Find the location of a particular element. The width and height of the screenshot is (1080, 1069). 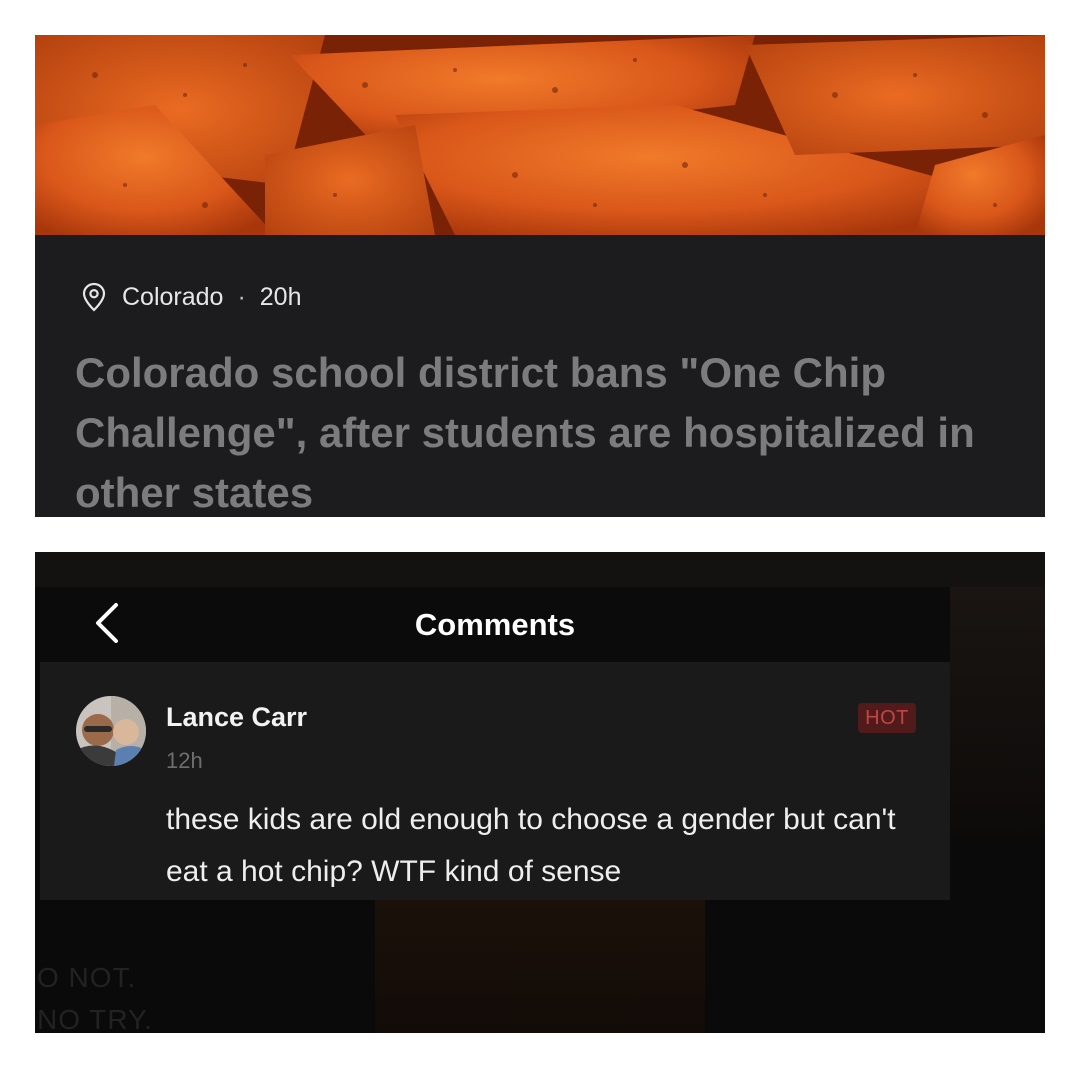

location-pin-icon is located at coordinates (94, 297).